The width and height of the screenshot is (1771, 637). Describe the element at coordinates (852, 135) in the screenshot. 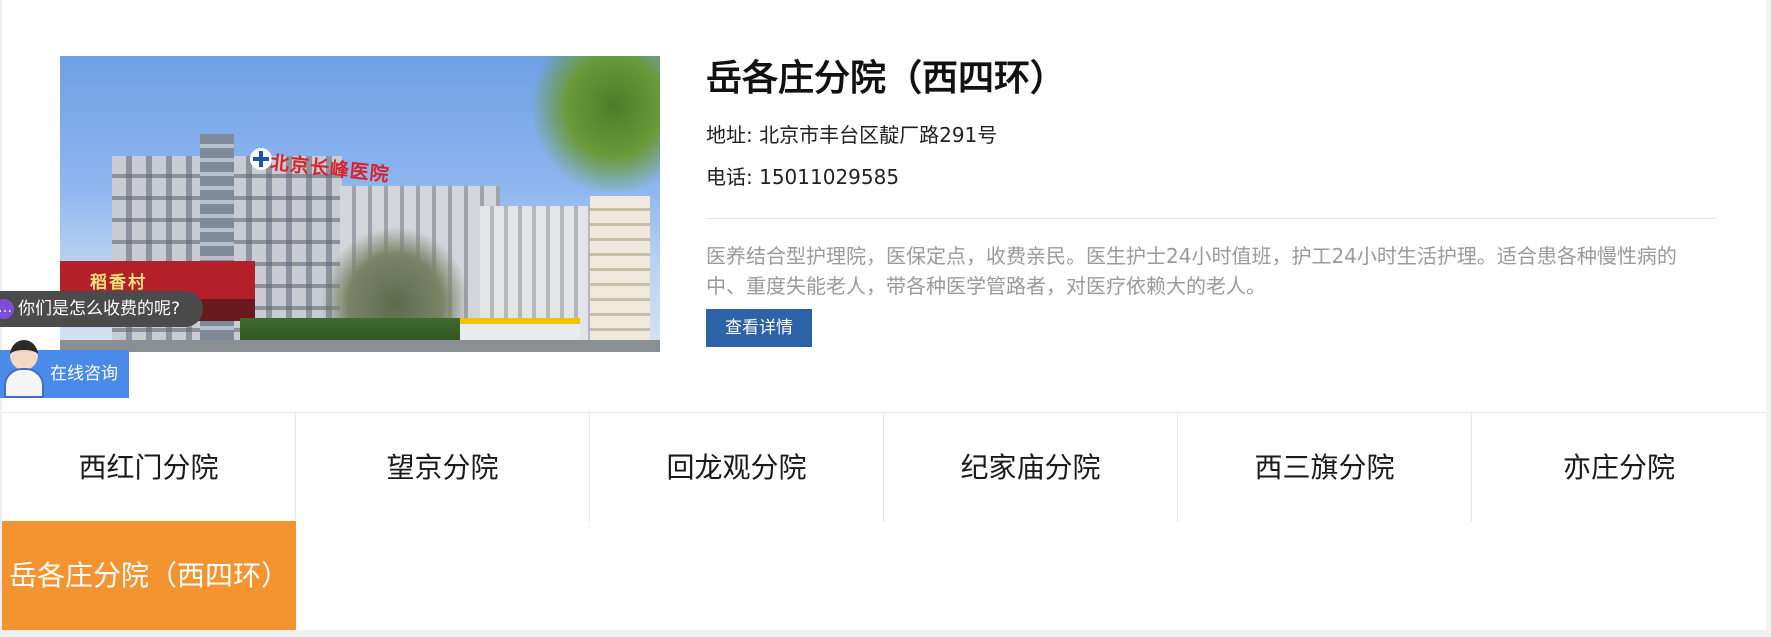

I see `hospital-address: 地址: 北京市丰台区靛厂路291号` at that location.